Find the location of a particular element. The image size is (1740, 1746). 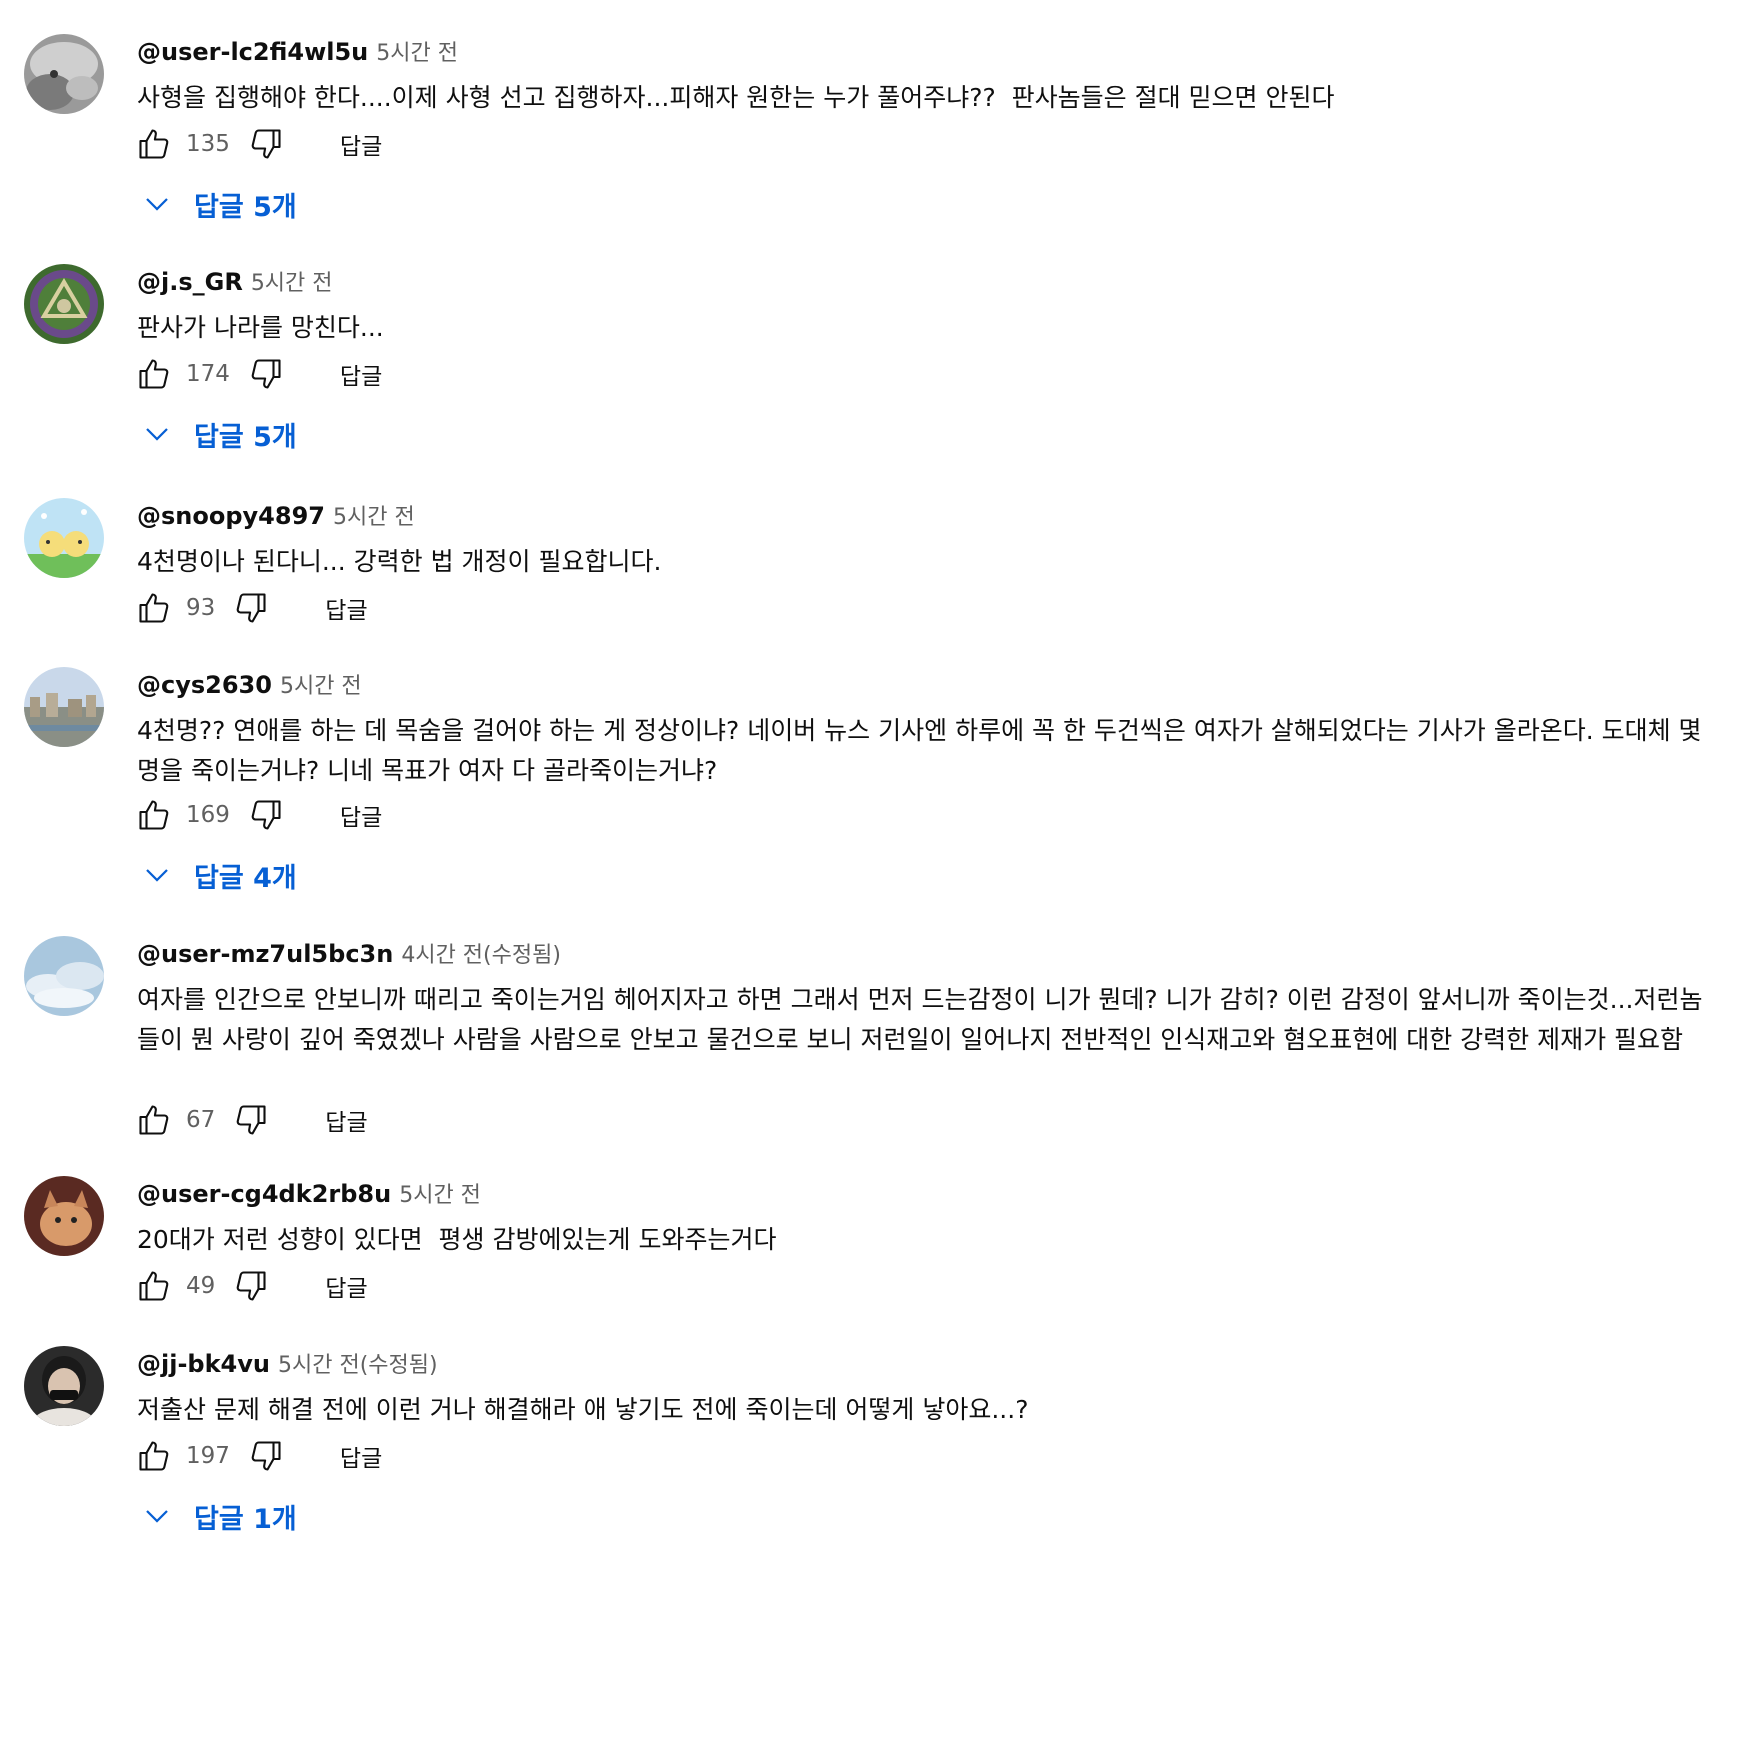

like-count: 49 is located at coordinates (201, 1286).